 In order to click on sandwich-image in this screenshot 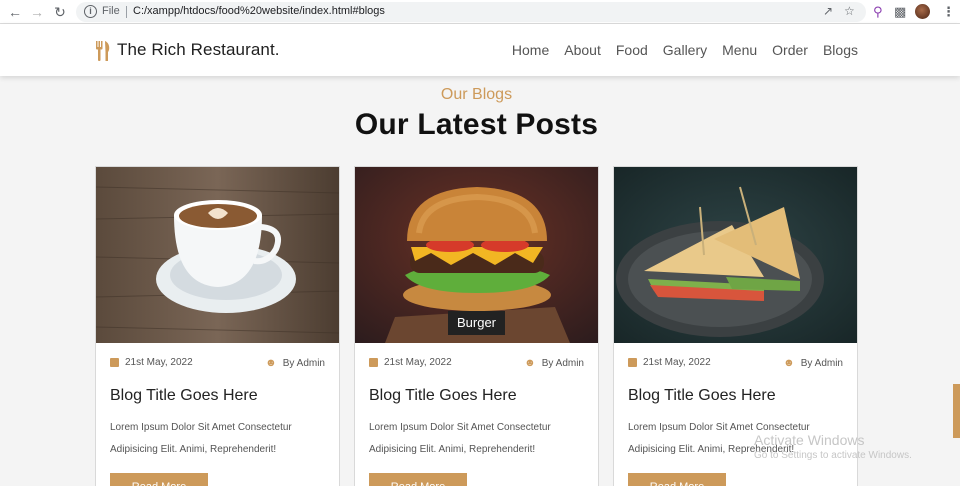, I will do `click(735, 255)`.